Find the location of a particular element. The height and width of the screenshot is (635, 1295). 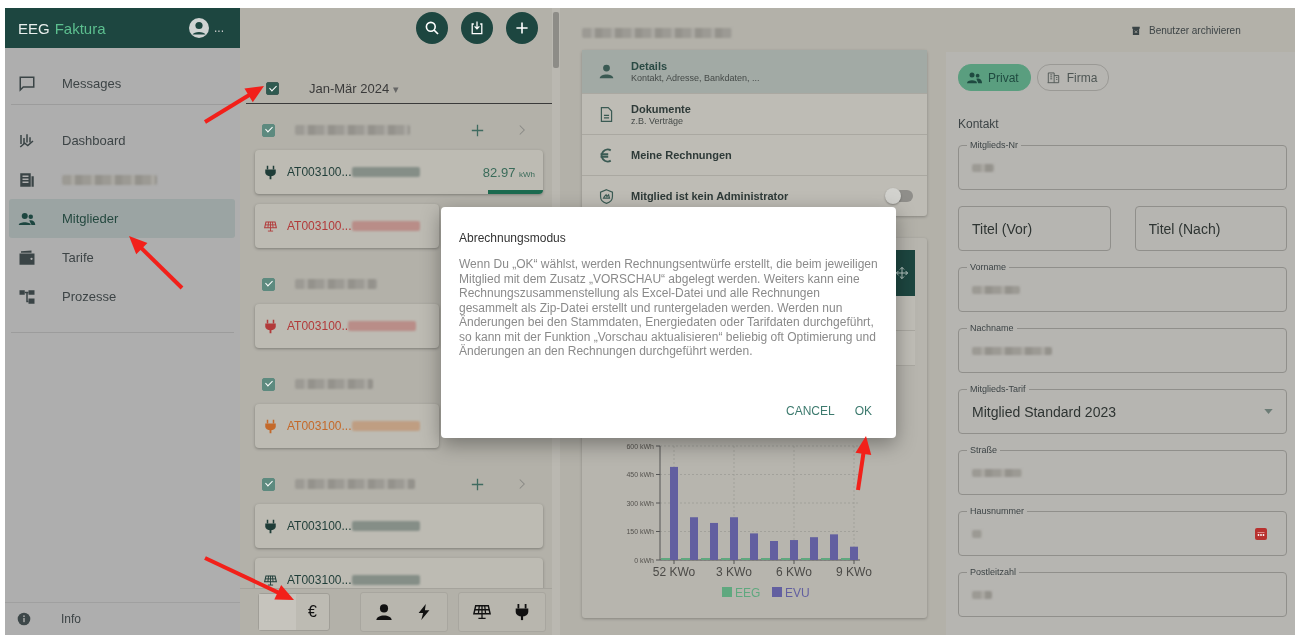

download-button is located at coordinates (477, 28).